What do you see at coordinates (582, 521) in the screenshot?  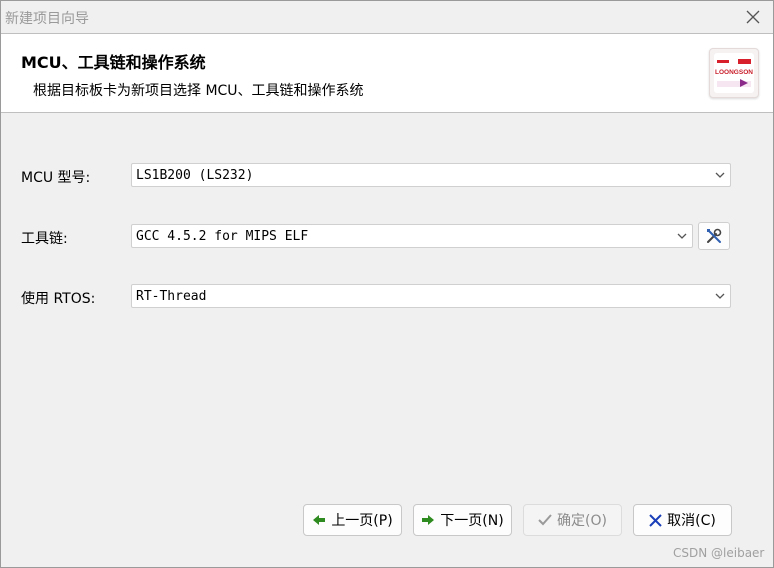 I see `ok-label: 确定(O)` at bounding box center [582, 521].